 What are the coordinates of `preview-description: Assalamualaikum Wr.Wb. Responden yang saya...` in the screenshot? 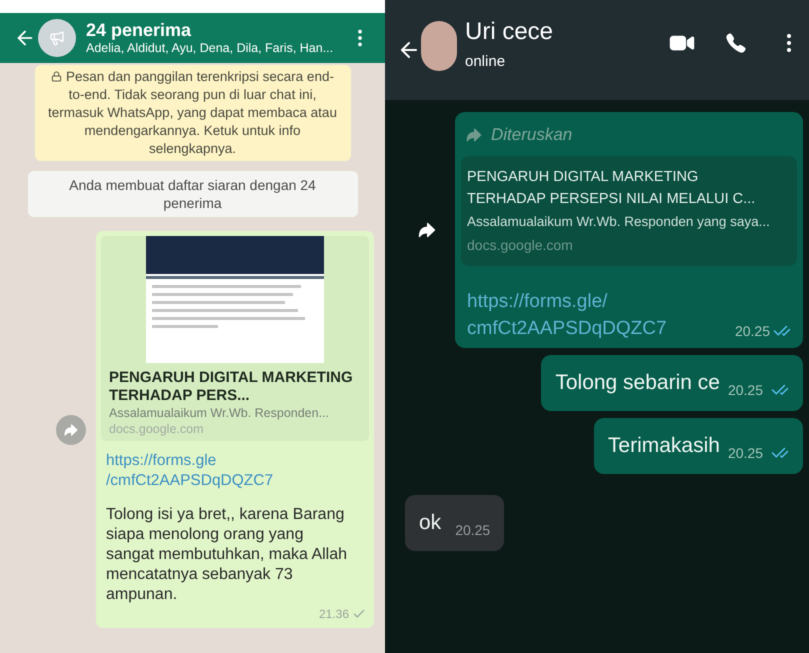 It's located at (619, 221).